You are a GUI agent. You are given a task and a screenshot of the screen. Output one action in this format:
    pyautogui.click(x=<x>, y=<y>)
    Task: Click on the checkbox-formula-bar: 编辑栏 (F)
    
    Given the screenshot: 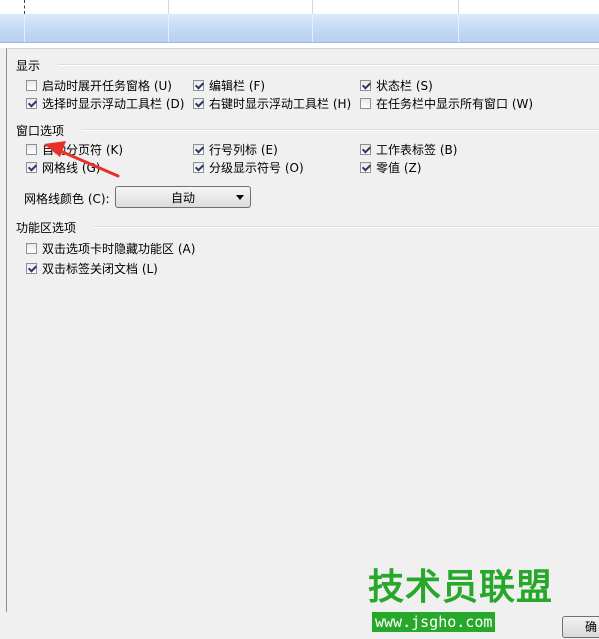 What is the action you would take?
    pyautogui.click(x=229, y=85)
    